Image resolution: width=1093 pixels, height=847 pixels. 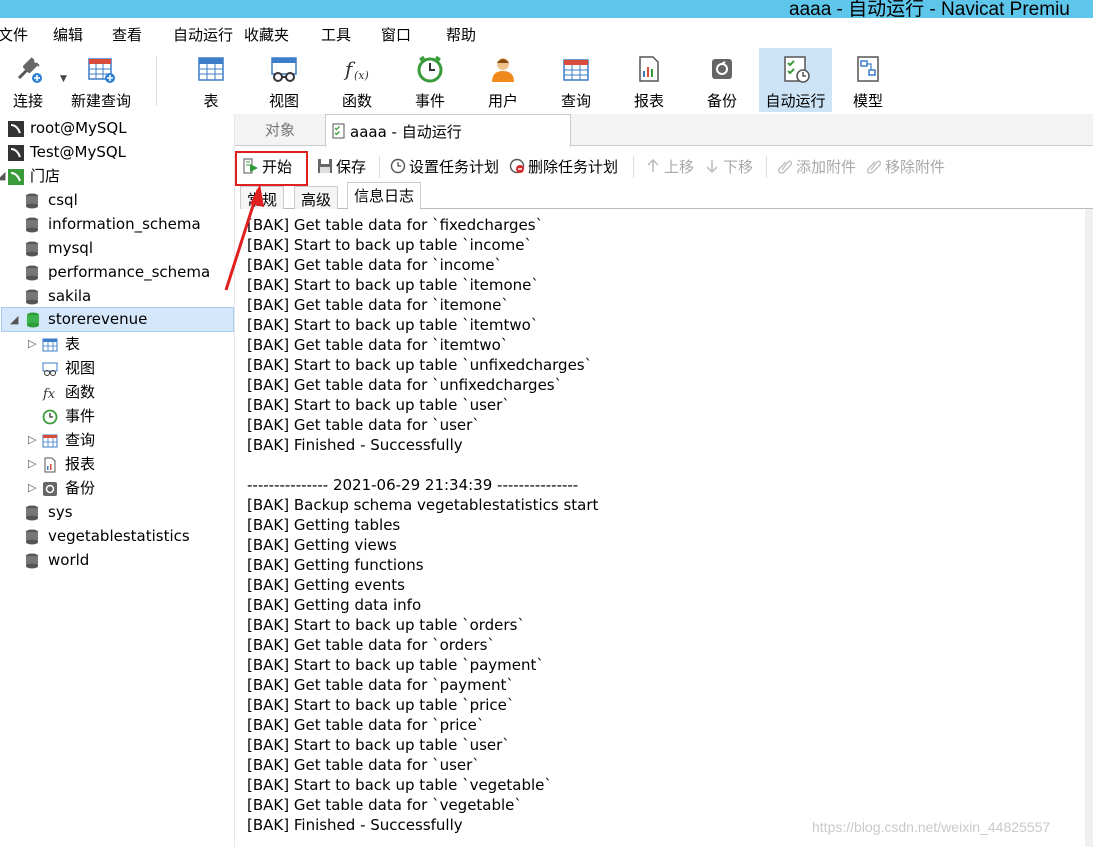 What do you see at coordinates (127, 34) in the screenshot?
I see `menu-view: 查看` at bounding box center [127, 34].